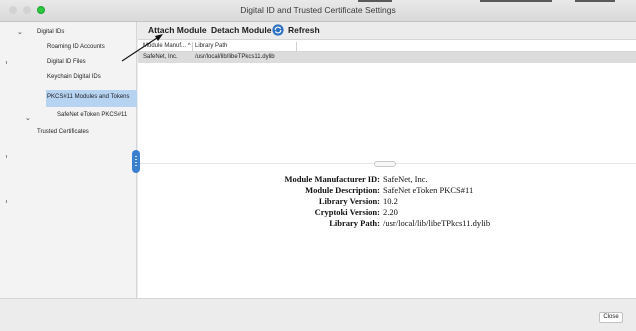 The height and width of the screenshot is (331, 636). Describe the element at coordinates (20, 32) in the screenshot. I see `chevron-down-icon: ⌄` at that location.